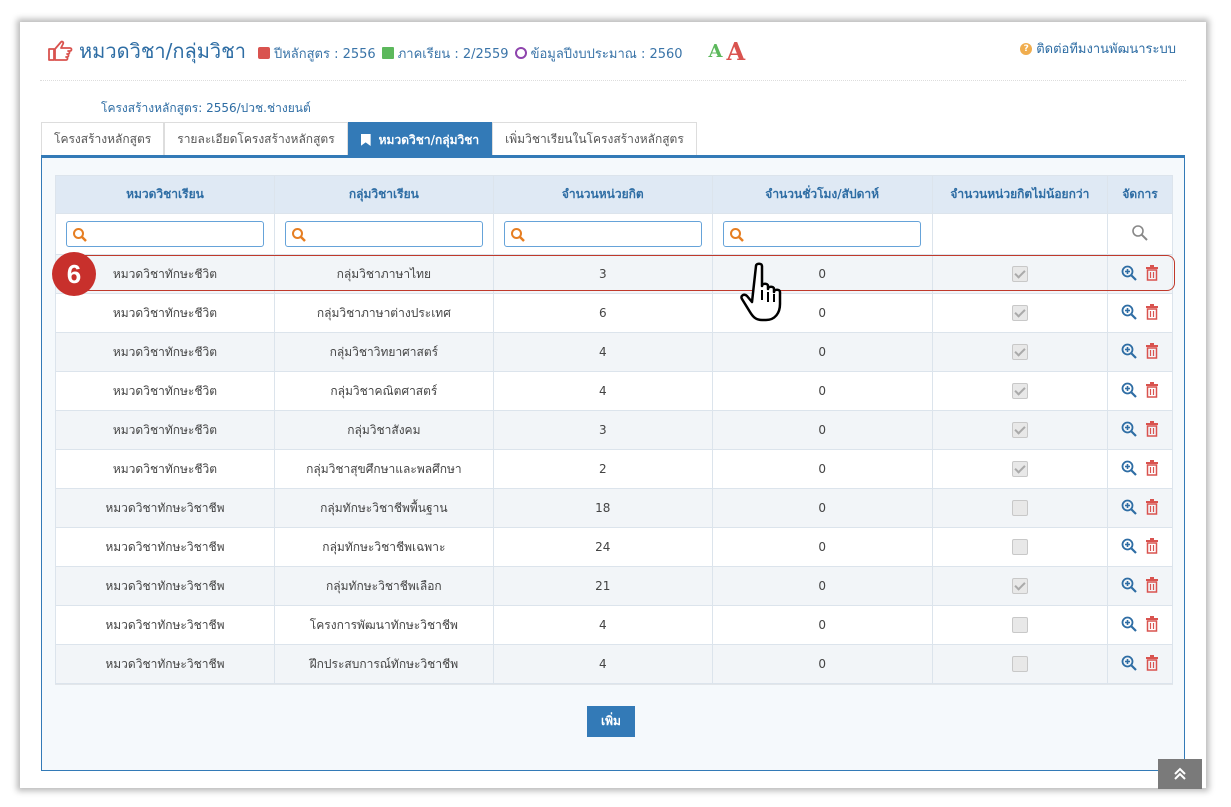 The height and width of the screenshot is (807, 1231). What do you see at coordinates (1020, 234) in the screenshot?
I see `empty-filter-cell` at bounding box center [1020, 234].